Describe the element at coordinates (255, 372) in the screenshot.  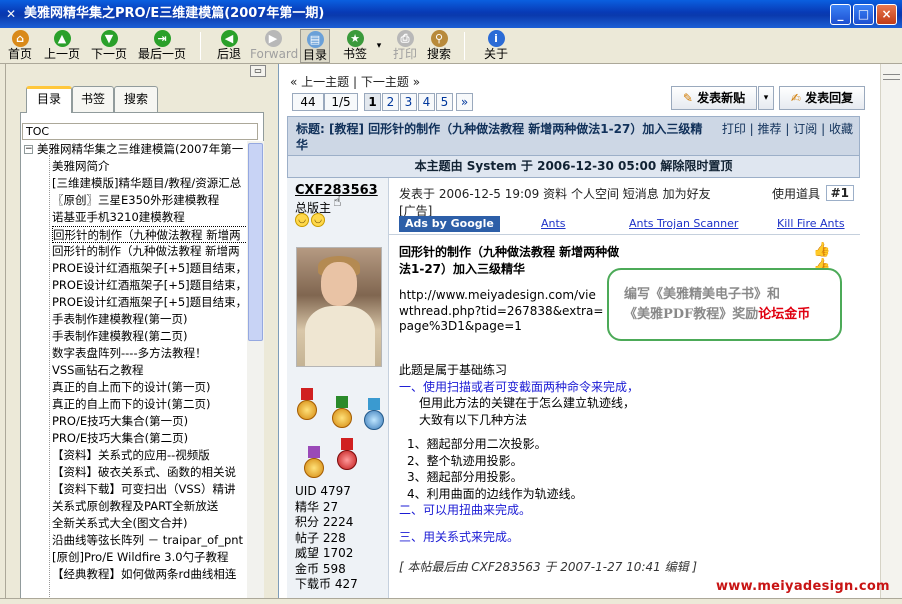
I see `toc-scrollbar` at that location.